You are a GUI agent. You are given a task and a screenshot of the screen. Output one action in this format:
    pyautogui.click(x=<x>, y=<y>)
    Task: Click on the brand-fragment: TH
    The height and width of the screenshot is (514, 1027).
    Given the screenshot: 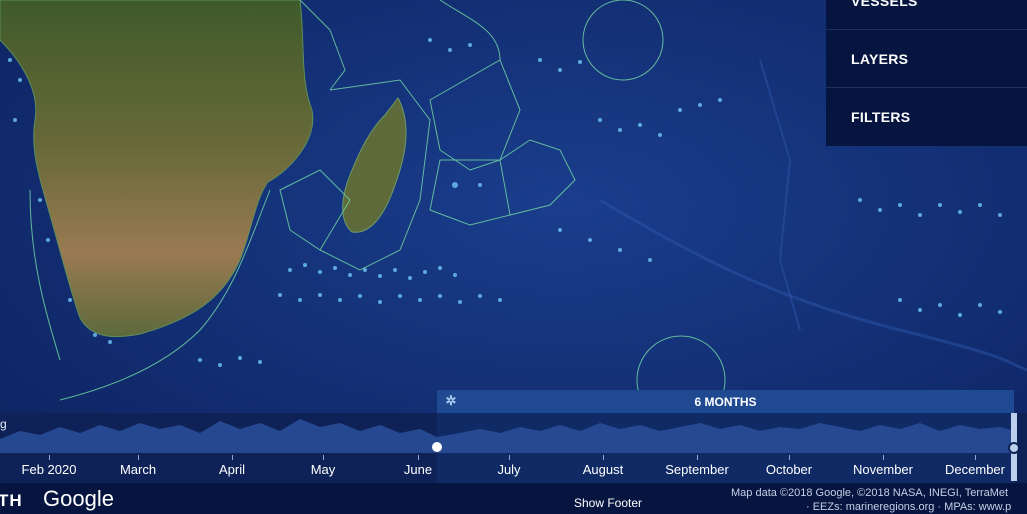 What is the action you would take?
    pyautogui.click(x=11, y=500)
    